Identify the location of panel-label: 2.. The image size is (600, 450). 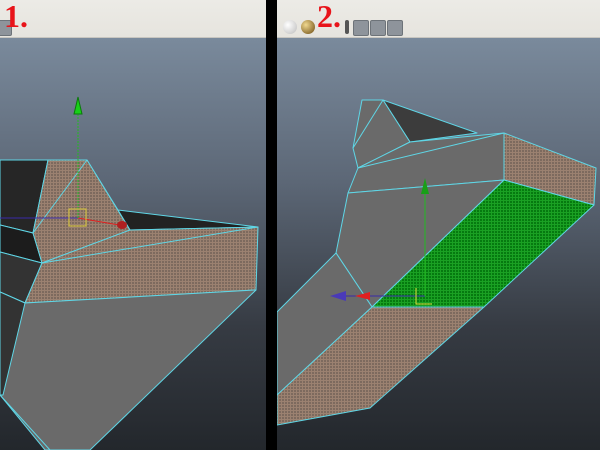
(329, 17).